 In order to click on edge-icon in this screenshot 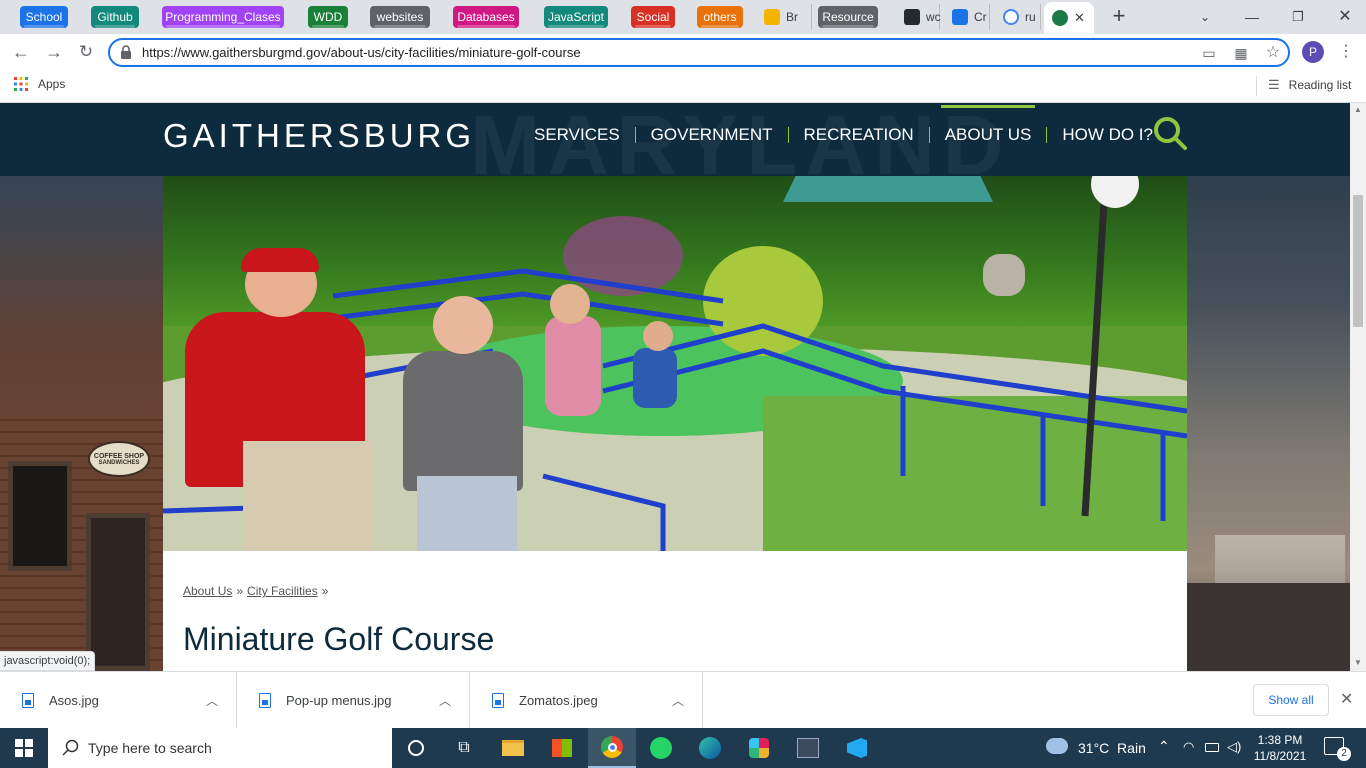, I will do `click(710, 748)`.